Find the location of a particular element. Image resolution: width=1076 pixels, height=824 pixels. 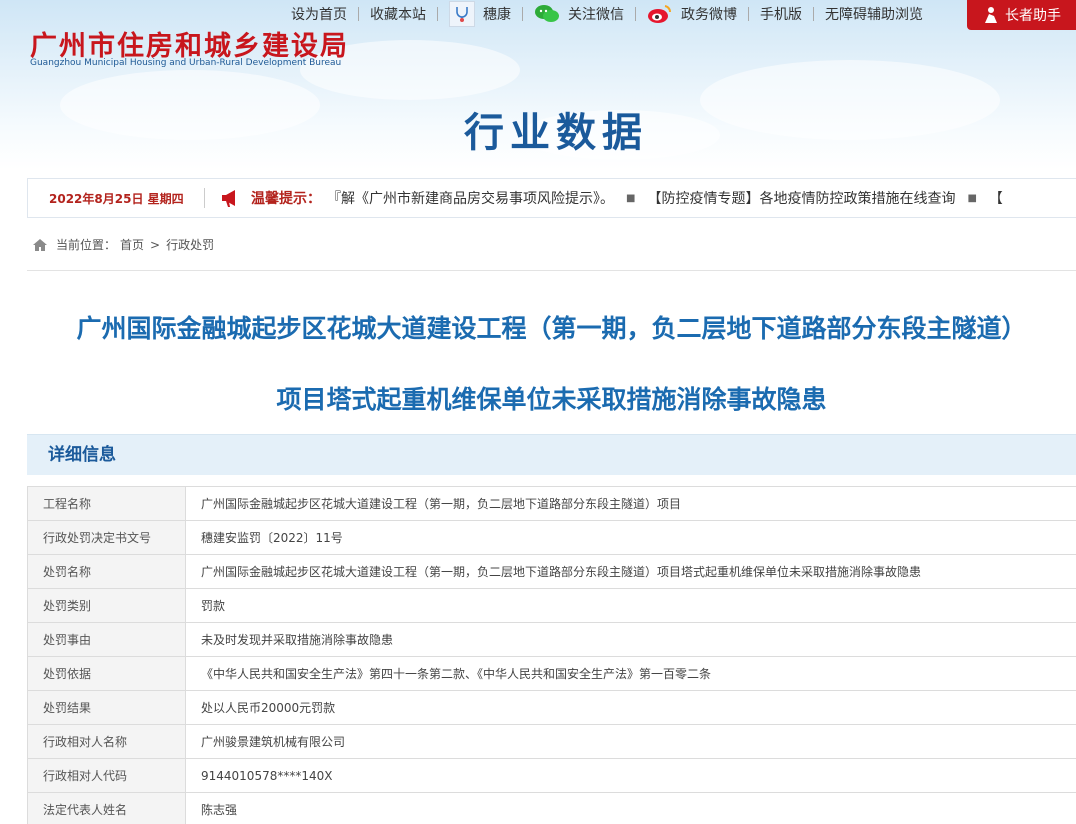

field-label: 处罚依据 is located at coordinates (106, 673).